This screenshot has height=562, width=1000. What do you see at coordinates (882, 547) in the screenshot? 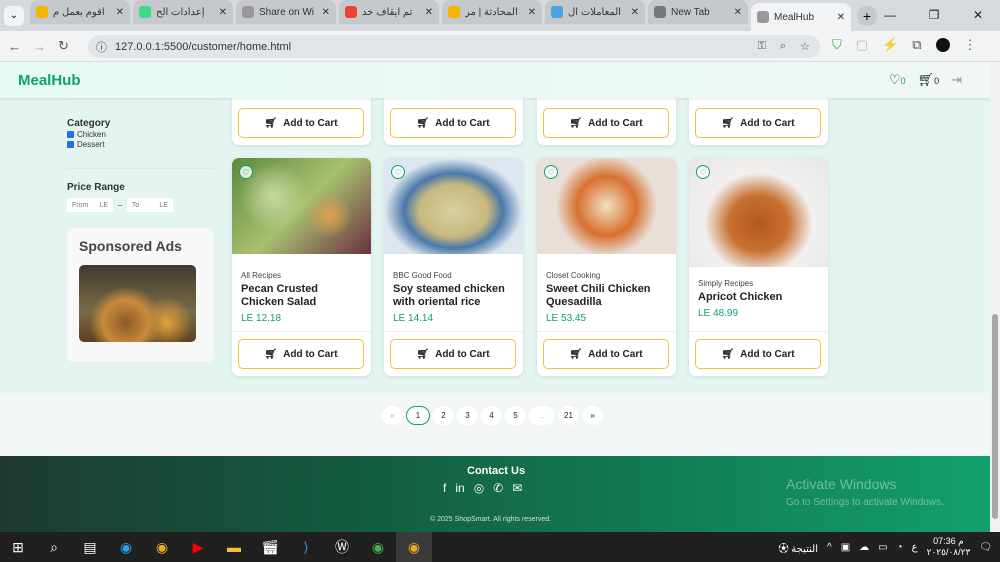
I see `network-icon: ▭` at bounding box center [882, 547].